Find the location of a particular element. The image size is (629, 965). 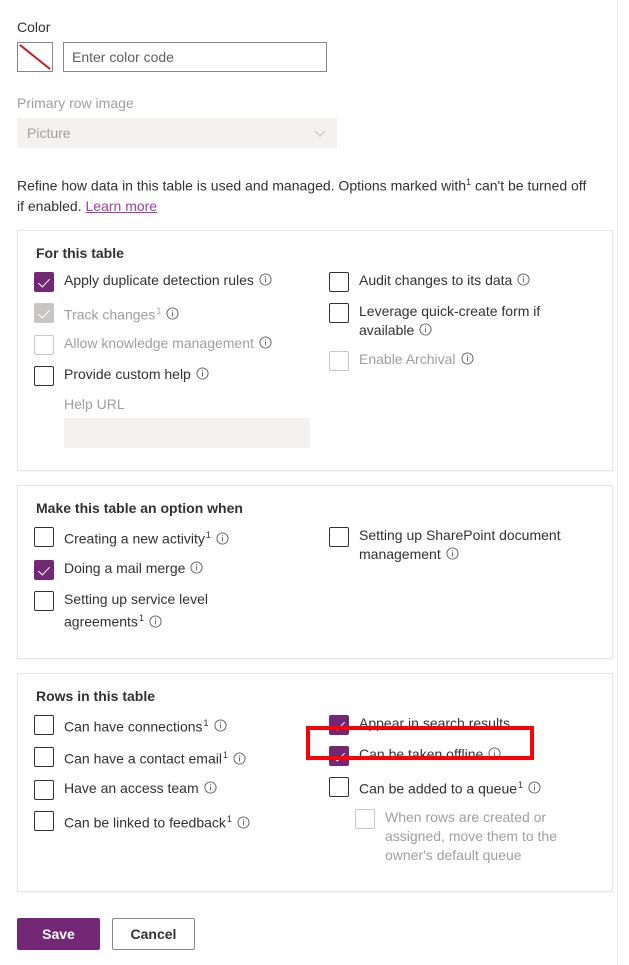

checkbox-creating-a-new-activity is located at coordinates (44, 537).